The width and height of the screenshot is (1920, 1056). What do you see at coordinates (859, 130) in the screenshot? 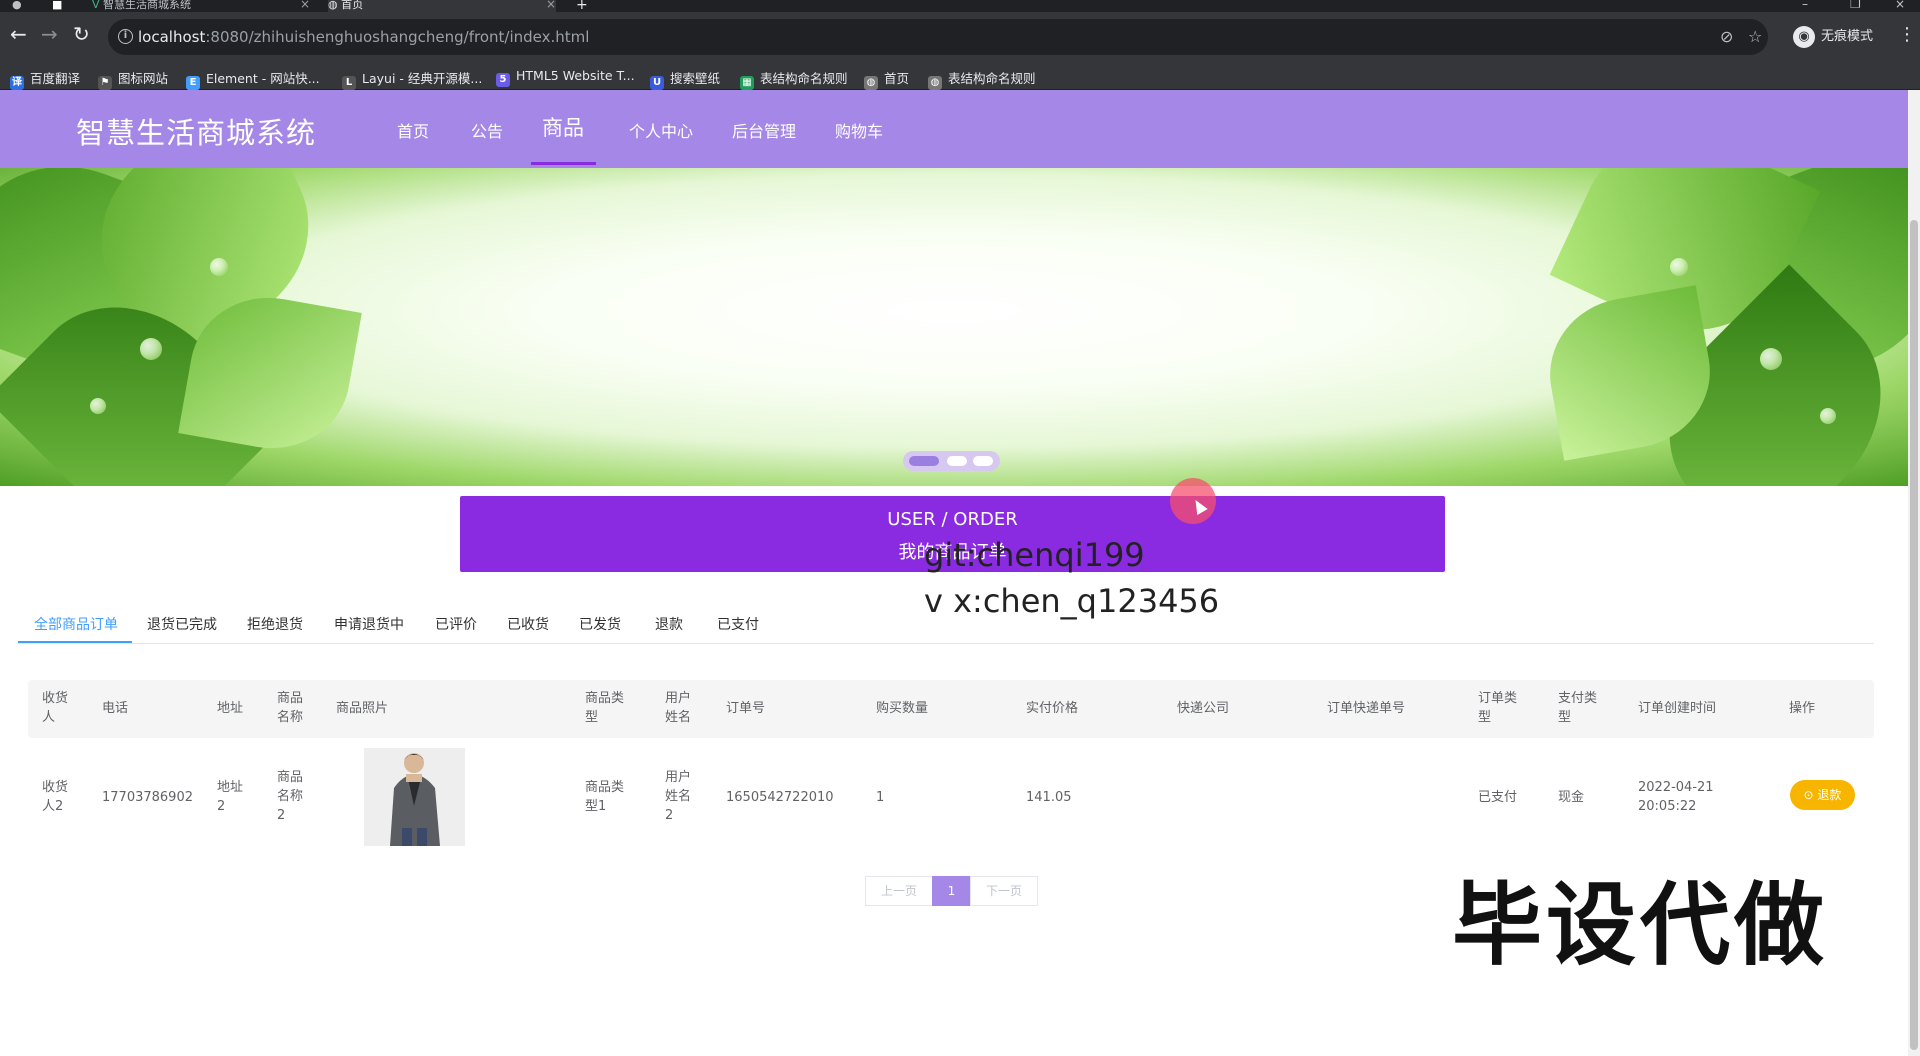
I see `nav-cart: 购物车` at bounding box center [859, 130].